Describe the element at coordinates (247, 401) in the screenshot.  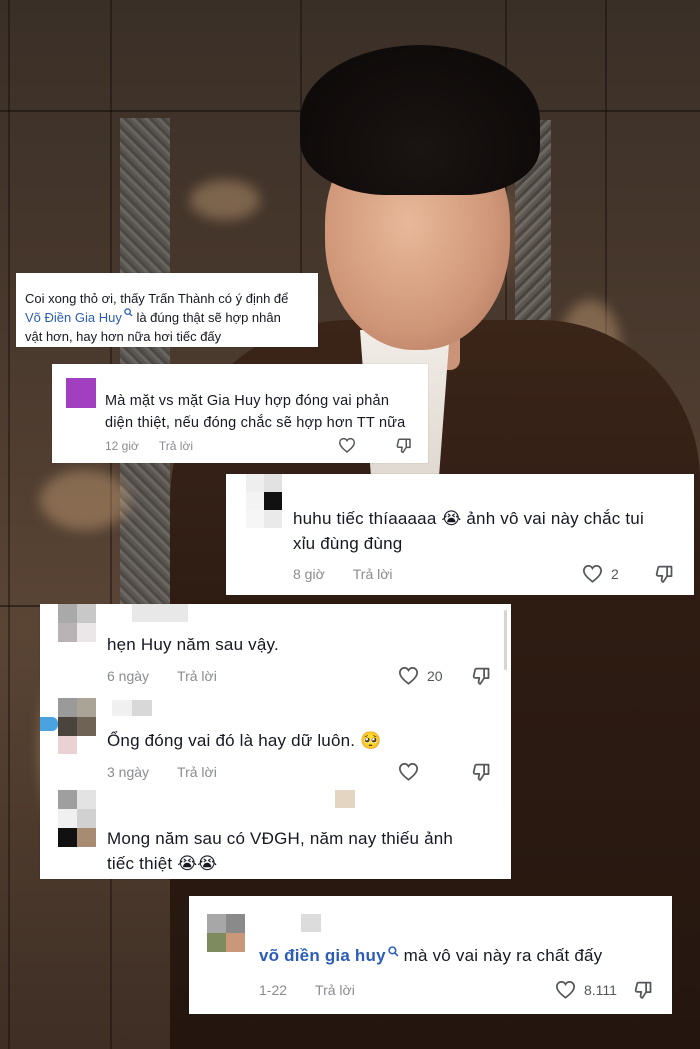
I see `comment-line: Mà mặt vs mặt Gia Huy hợp đóng vai phản` at that location.